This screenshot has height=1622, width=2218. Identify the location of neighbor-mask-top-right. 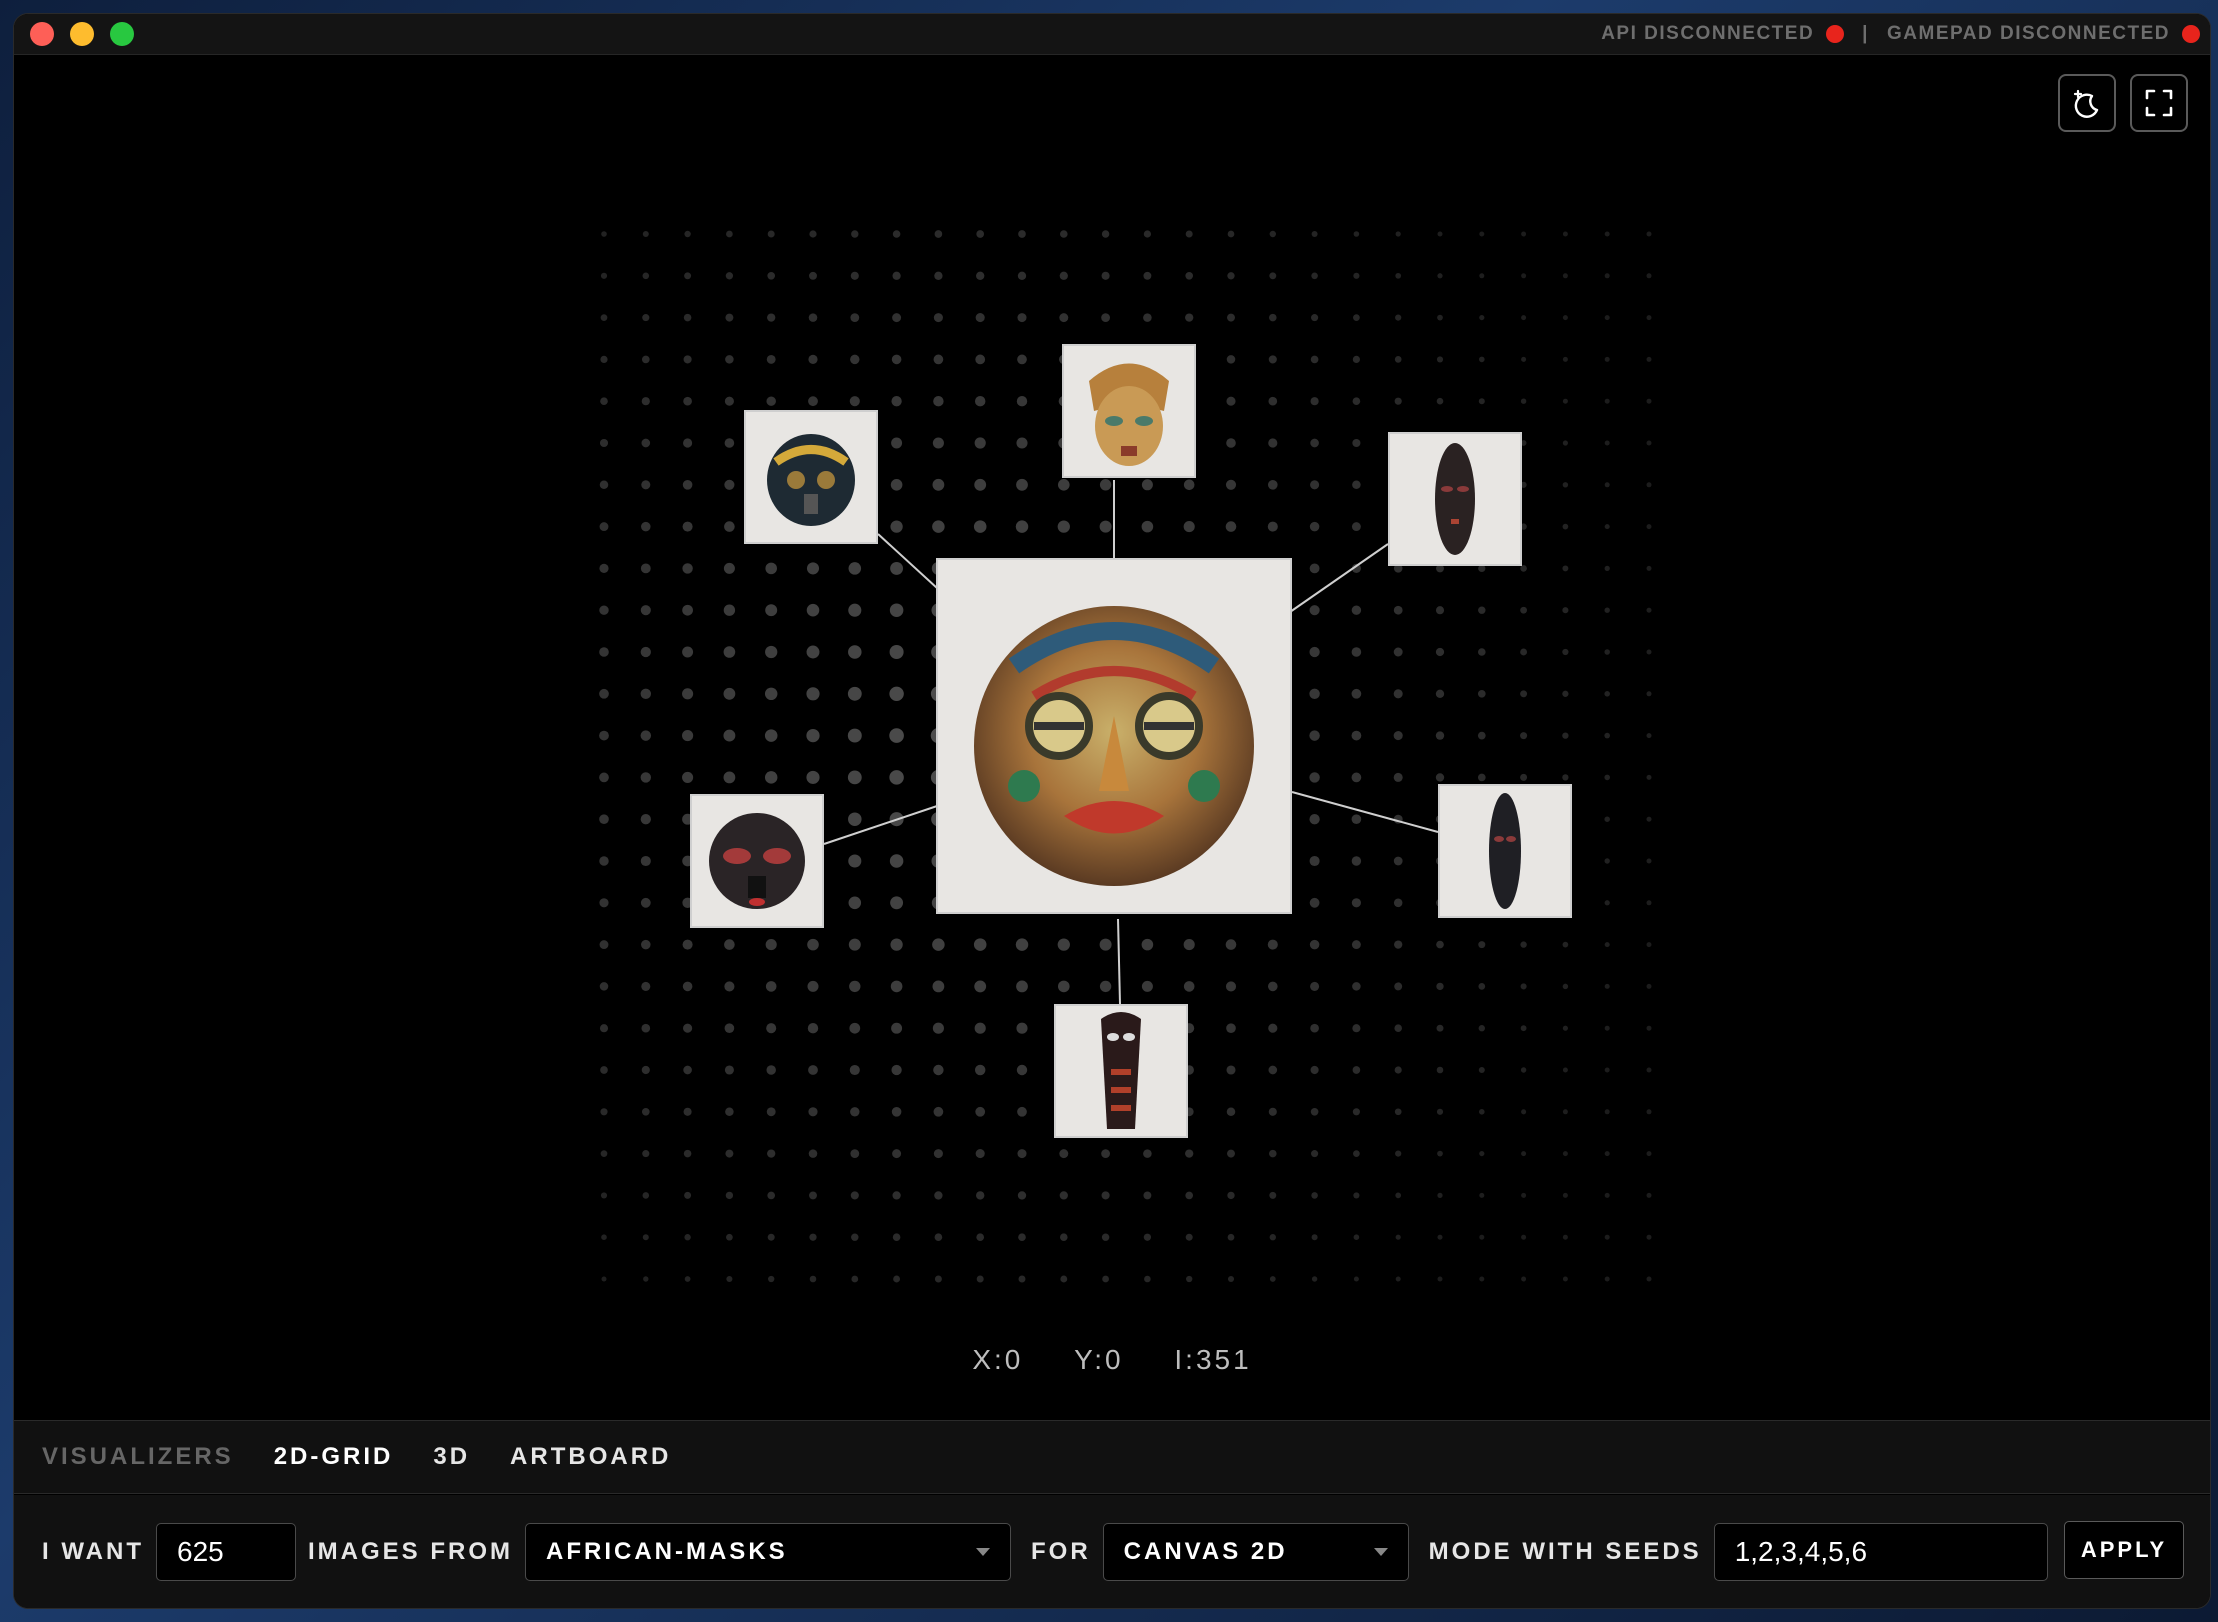
(1455, 499).